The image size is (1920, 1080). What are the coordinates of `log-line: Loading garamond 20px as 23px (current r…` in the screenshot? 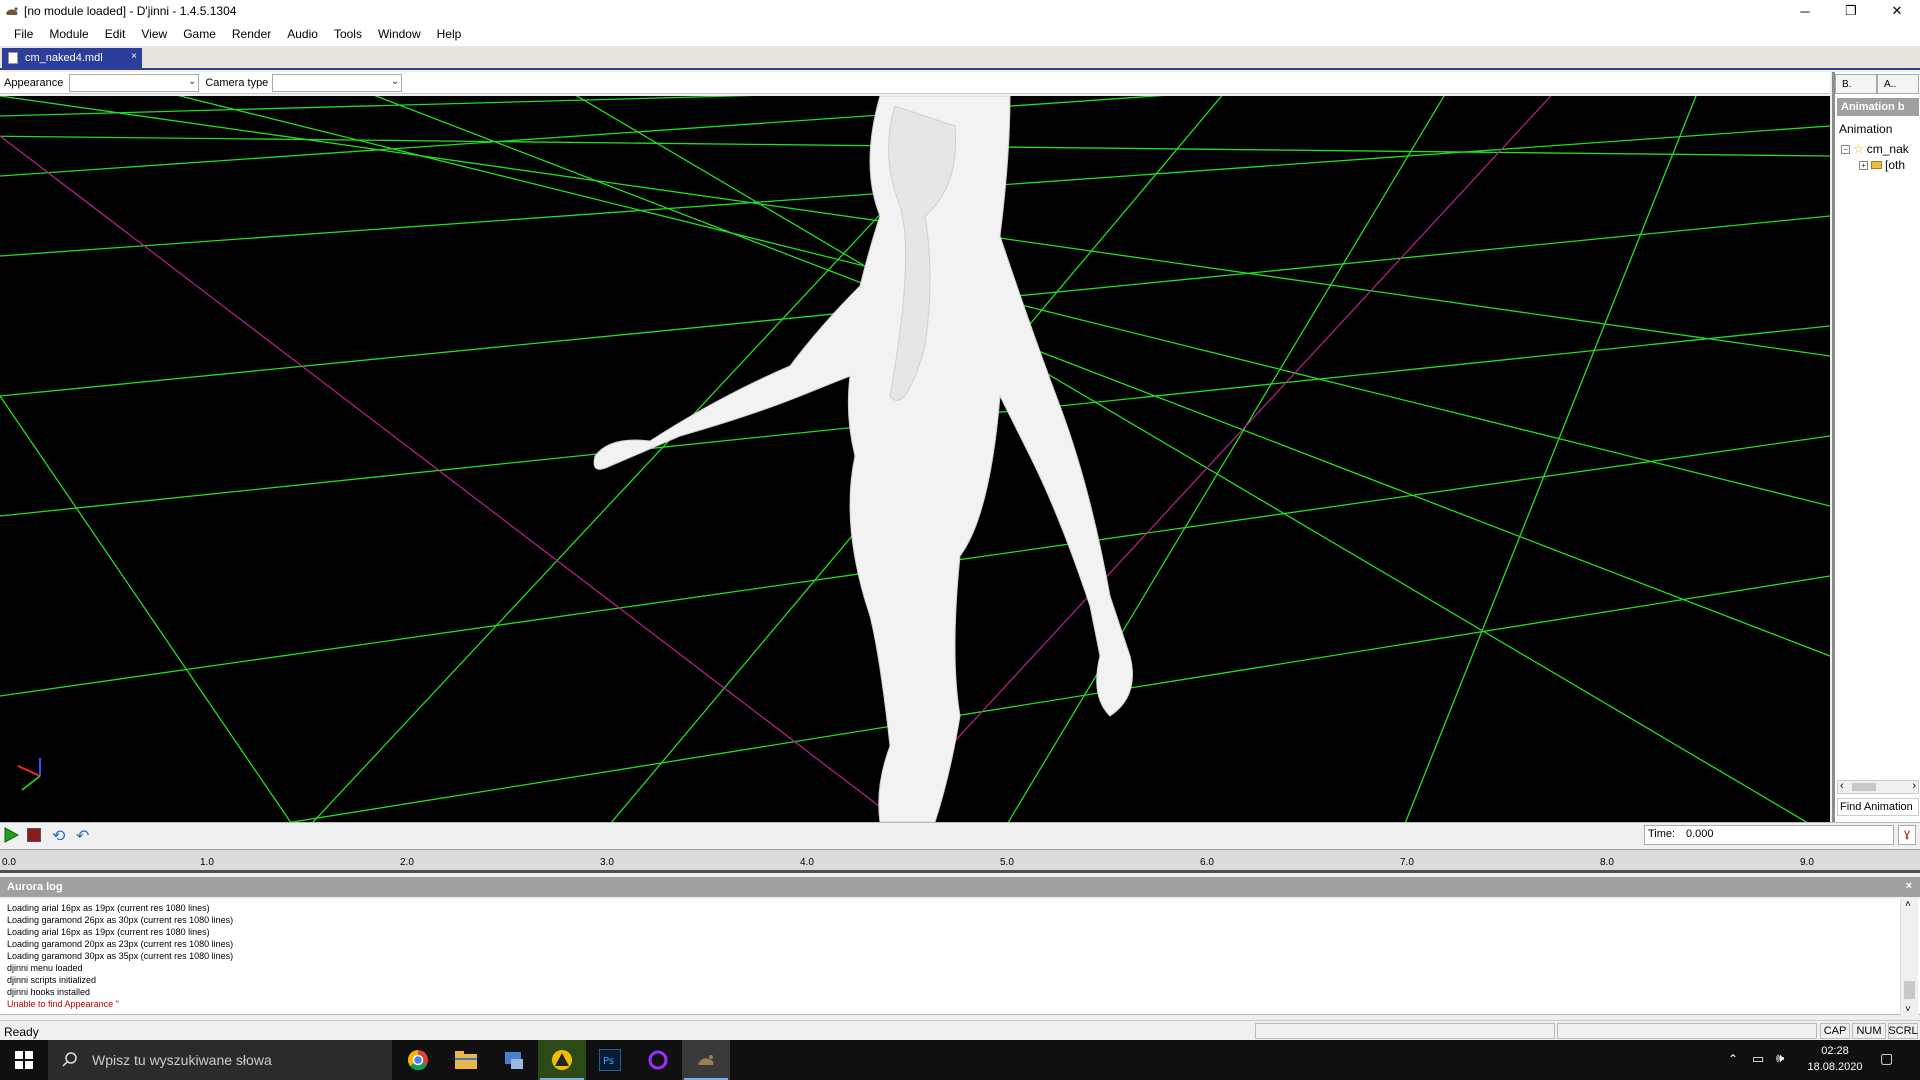 It's located at (120, 944).